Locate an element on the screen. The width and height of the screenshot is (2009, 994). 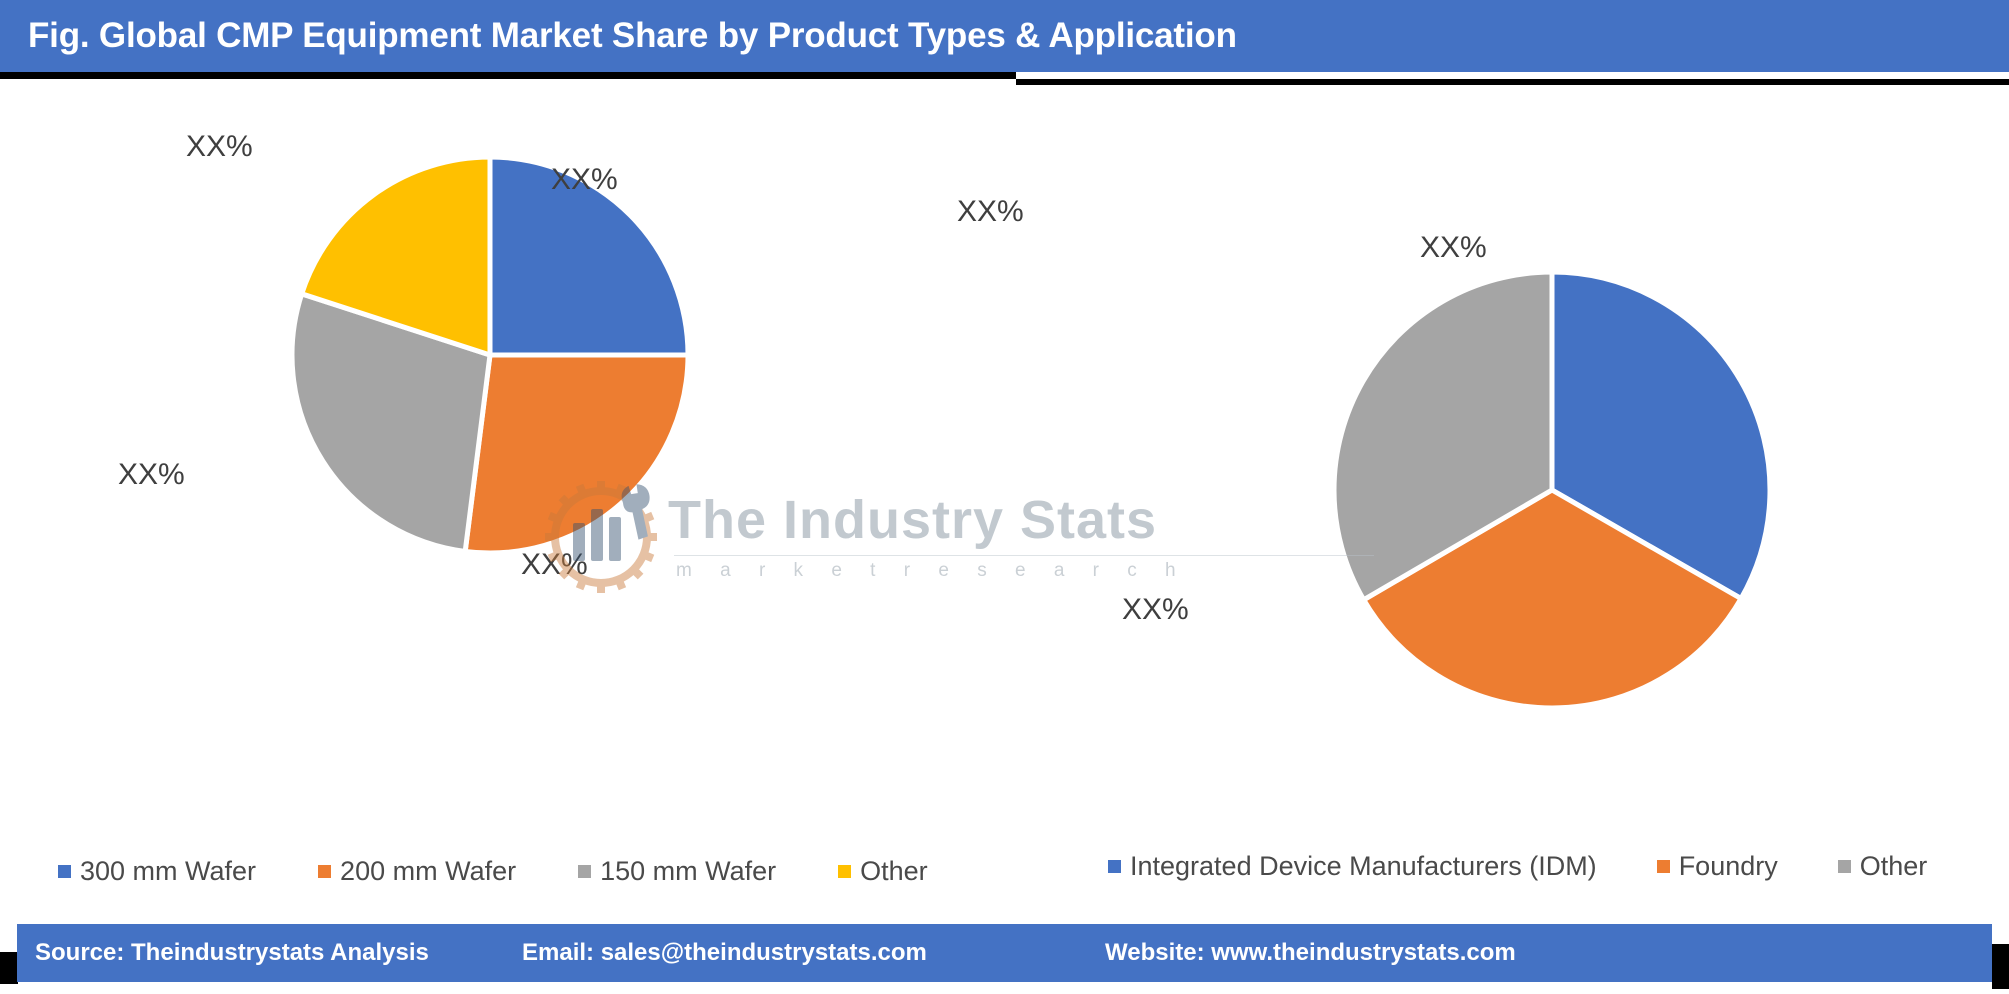
legend-label: Foundry is located at coordinates (1728, 866).